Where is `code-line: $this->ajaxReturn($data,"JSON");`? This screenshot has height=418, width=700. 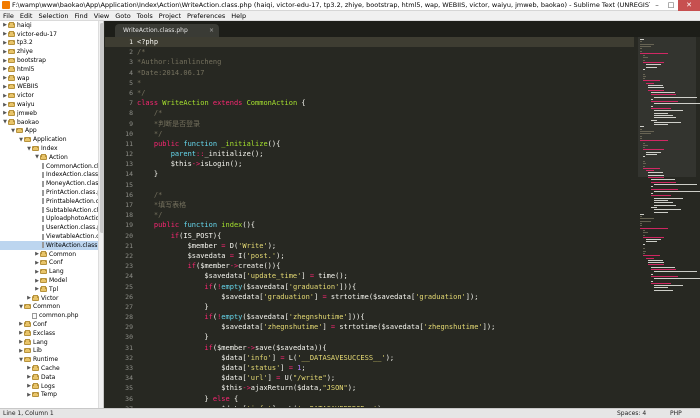
code-line: $this->ajaxReturn($data,"JSON"); is located at coordinates (385, 388).